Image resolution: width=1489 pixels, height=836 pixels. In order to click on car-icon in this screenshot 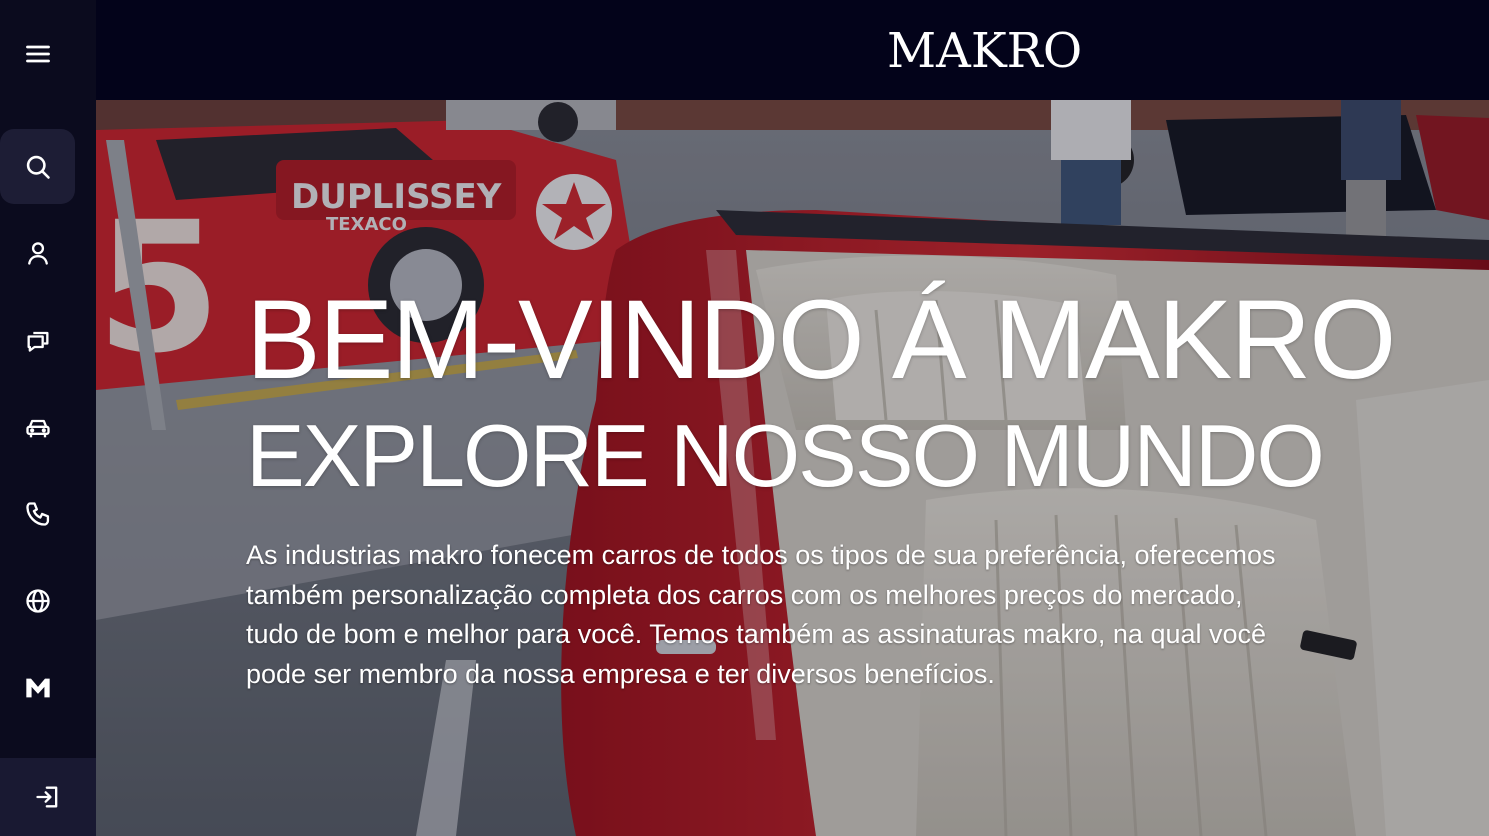, I will do `click(37, 428)`.